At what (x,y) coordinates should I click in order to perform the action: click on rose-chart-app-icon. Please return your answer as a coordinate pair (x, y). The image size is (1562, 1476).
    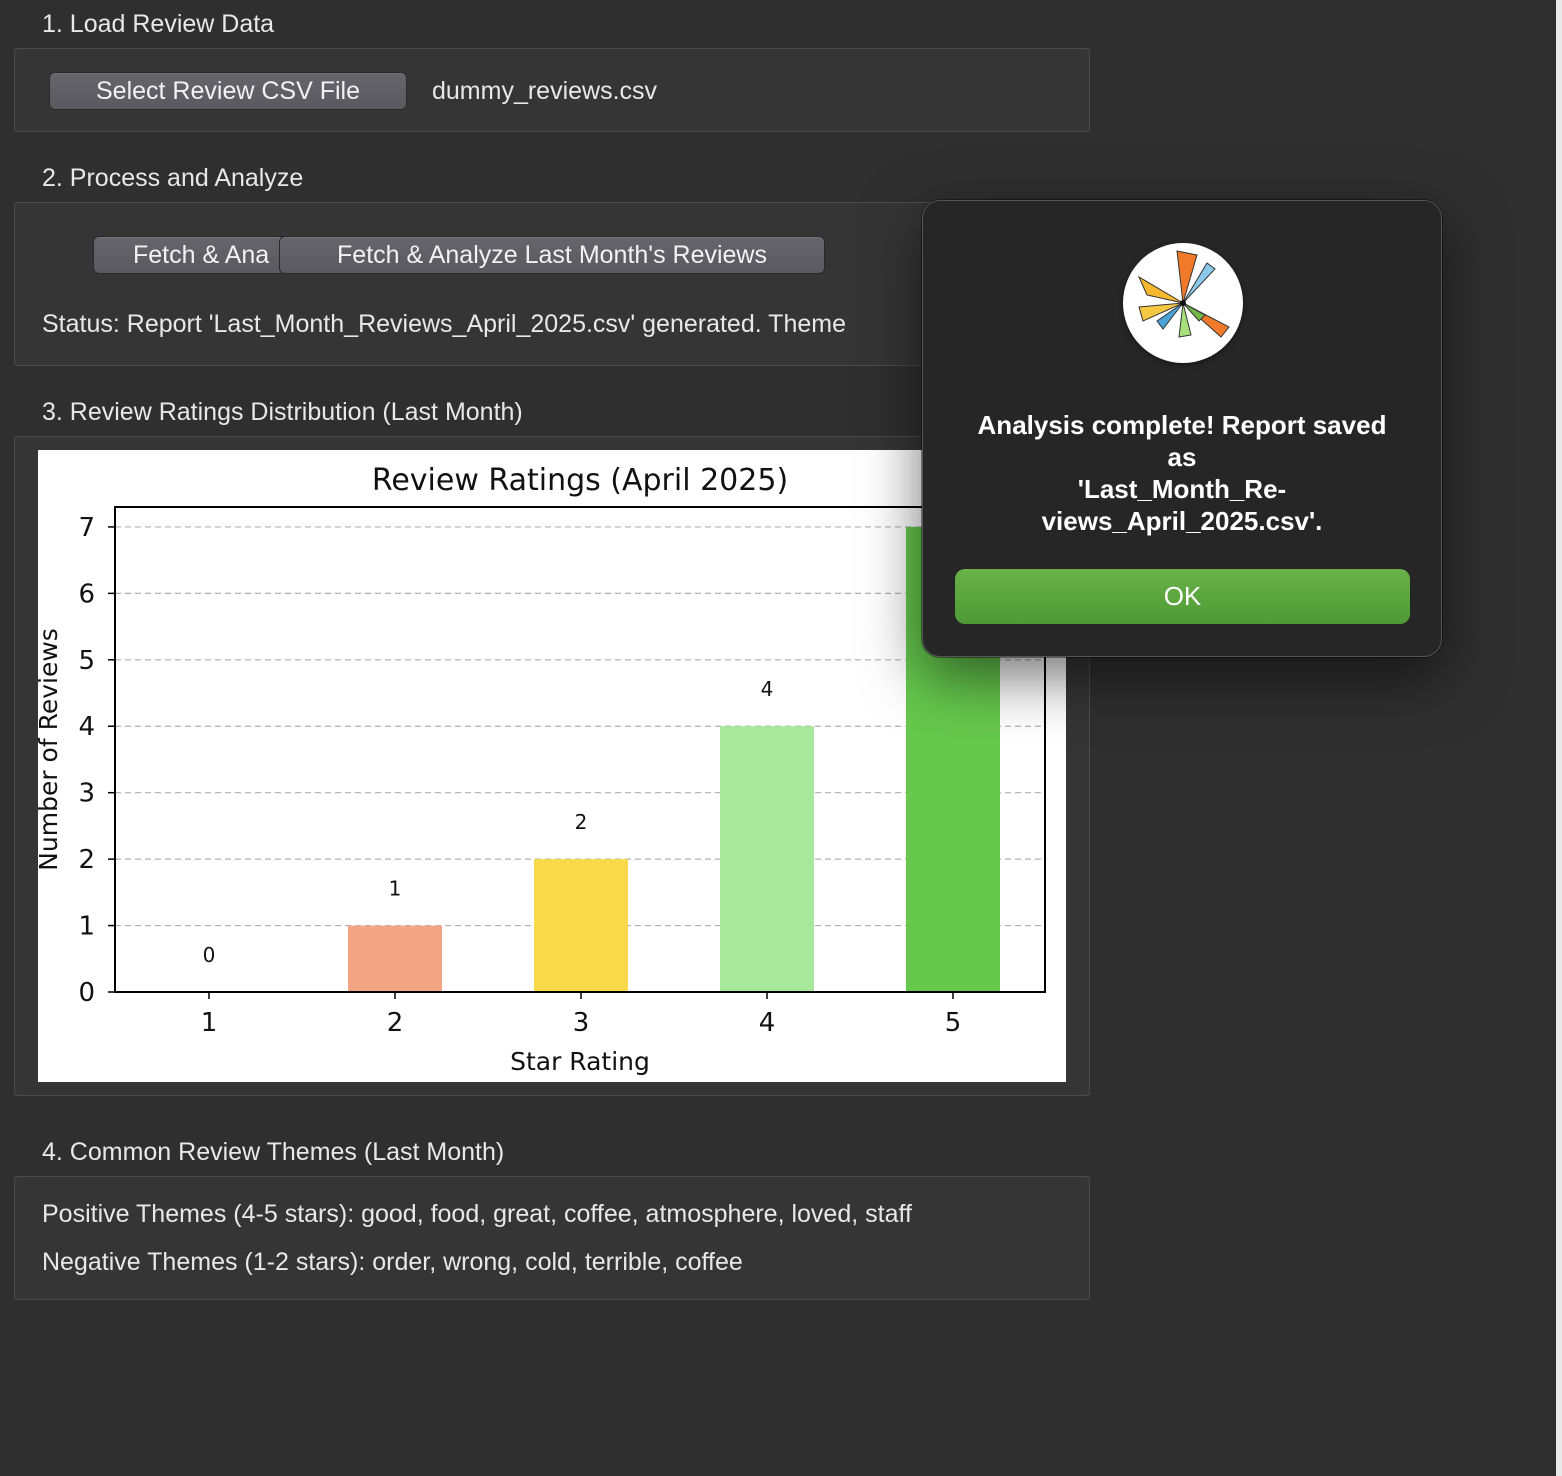
    Looking at the image, I should click on (1183, 303).